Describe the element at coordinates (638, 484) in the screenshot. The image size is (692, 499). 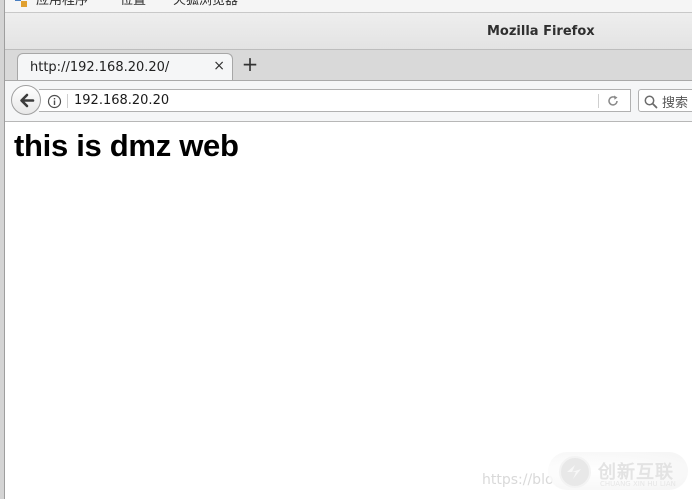
I see `watermark-brand-sub: CHUANG XIN HU LIAN` at that location.